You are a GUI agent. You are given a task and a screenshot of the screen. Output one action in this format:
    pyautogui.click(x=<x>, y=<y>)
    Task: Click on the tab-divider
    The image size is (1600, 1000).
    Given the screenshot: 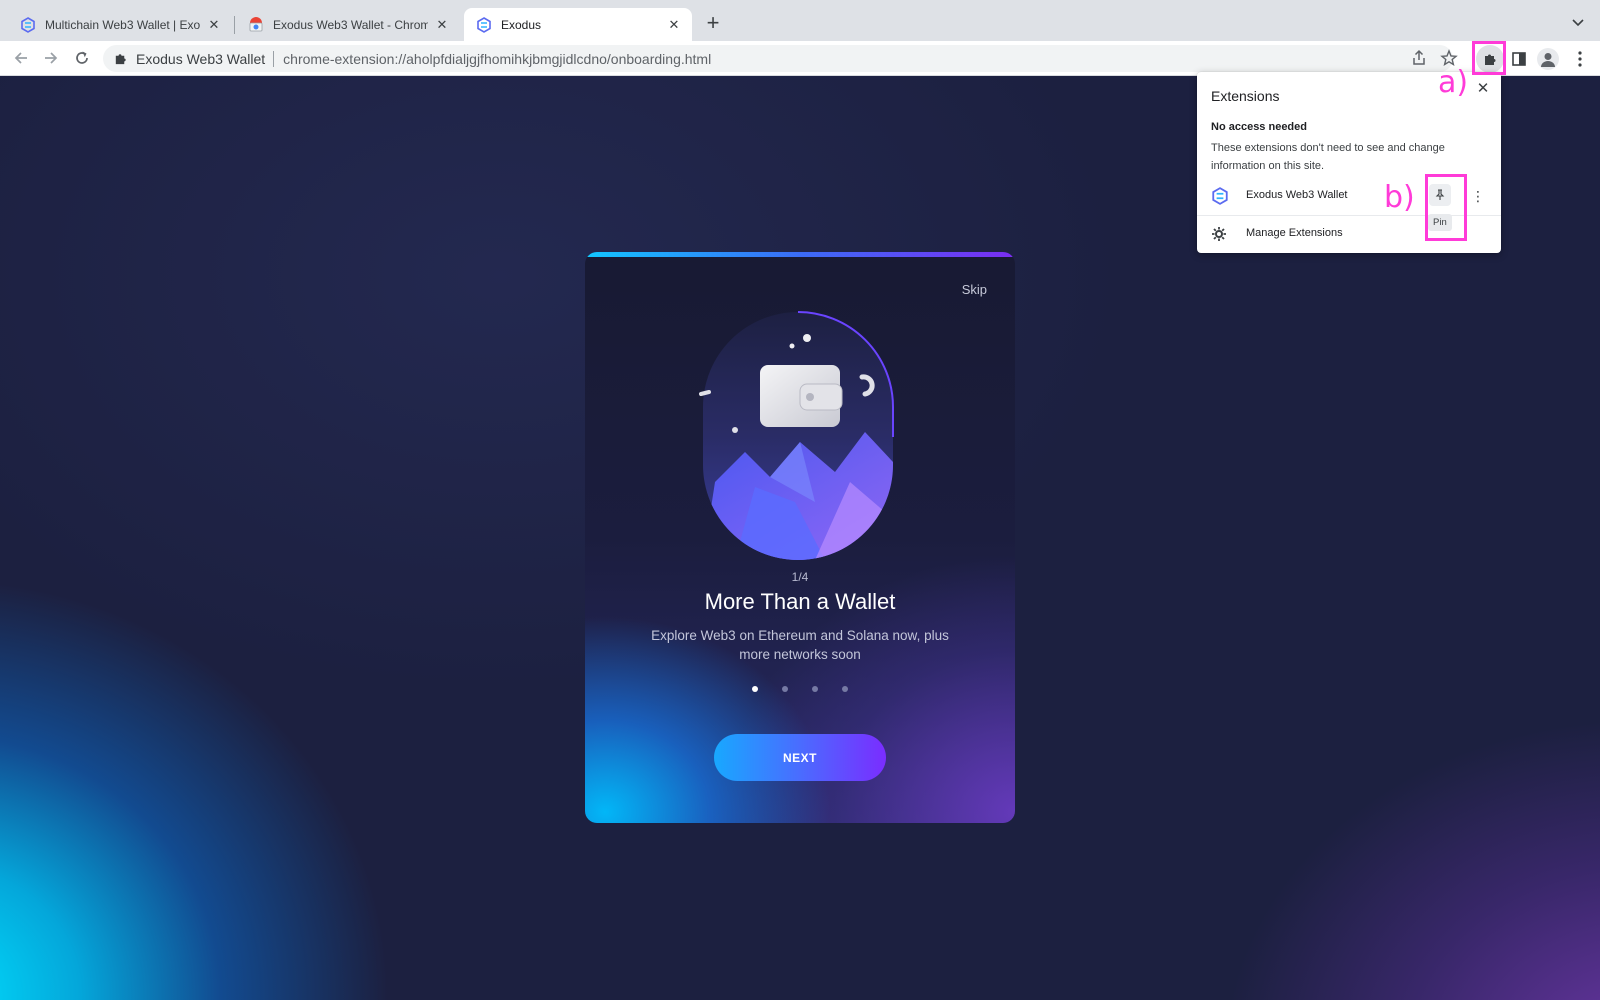 What is the action you would take?
    pyautogui.click(x=234, y=25)
    